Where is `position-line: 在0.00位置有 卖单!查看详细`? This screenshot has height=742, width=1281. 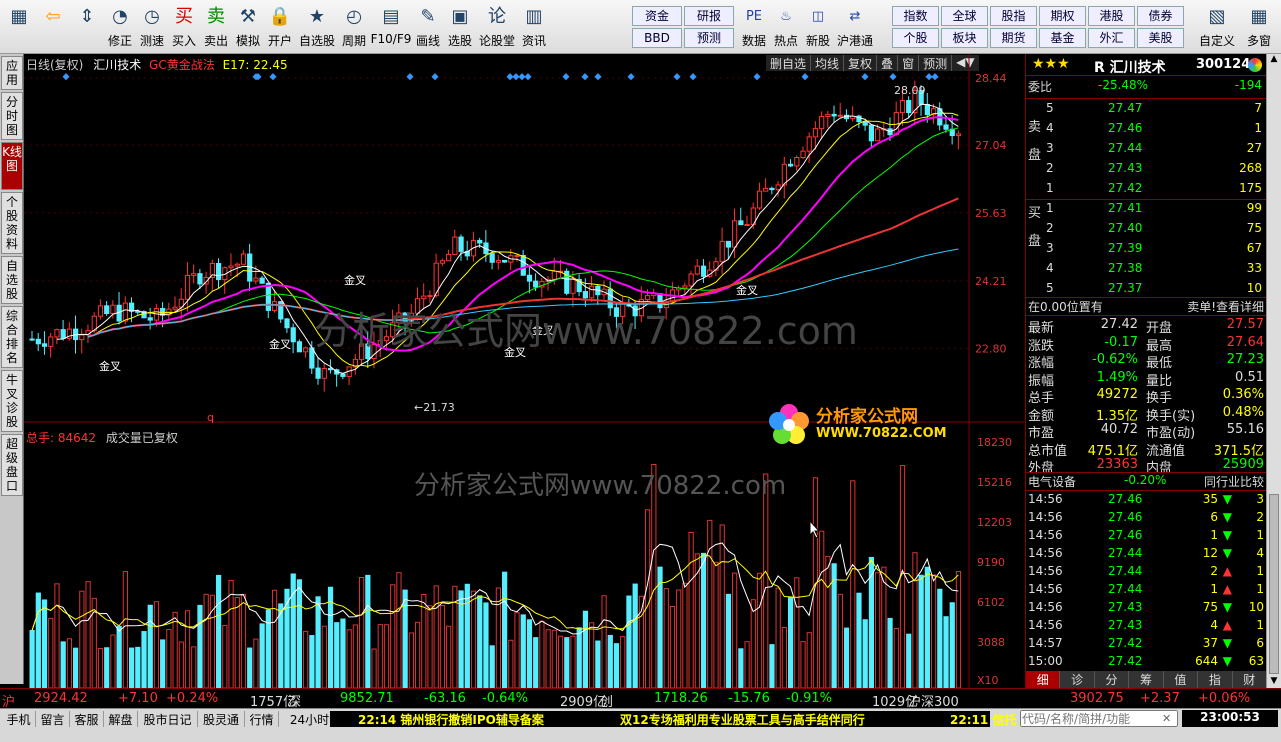
position-line: 在0.00位置有 卖单!查看详细 is located at coordinates (1146, 306).